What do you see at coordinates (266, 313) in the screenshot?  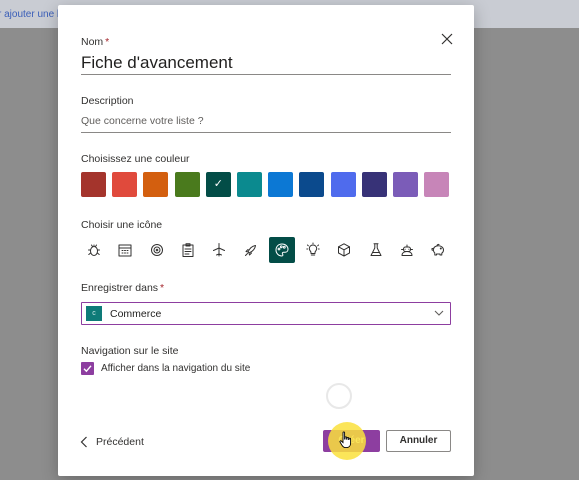 I see `site-select: c Commerce` at bounding box center [266, 313].